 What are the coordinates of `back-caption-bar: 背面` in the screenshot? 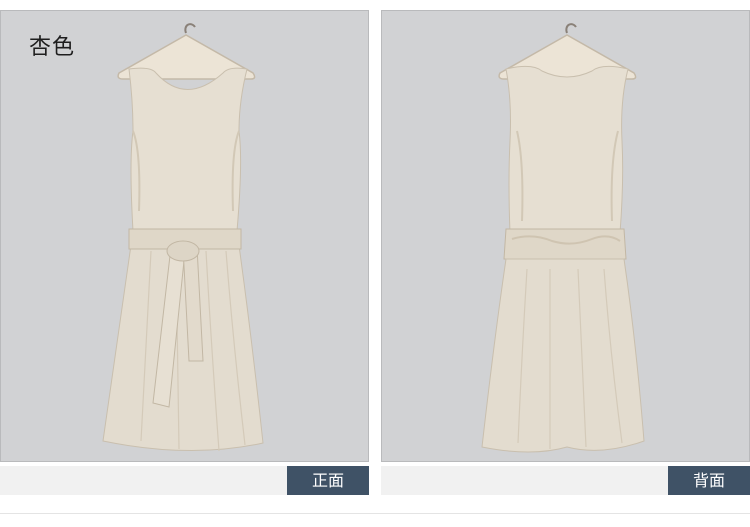 It's located at (565, 480).